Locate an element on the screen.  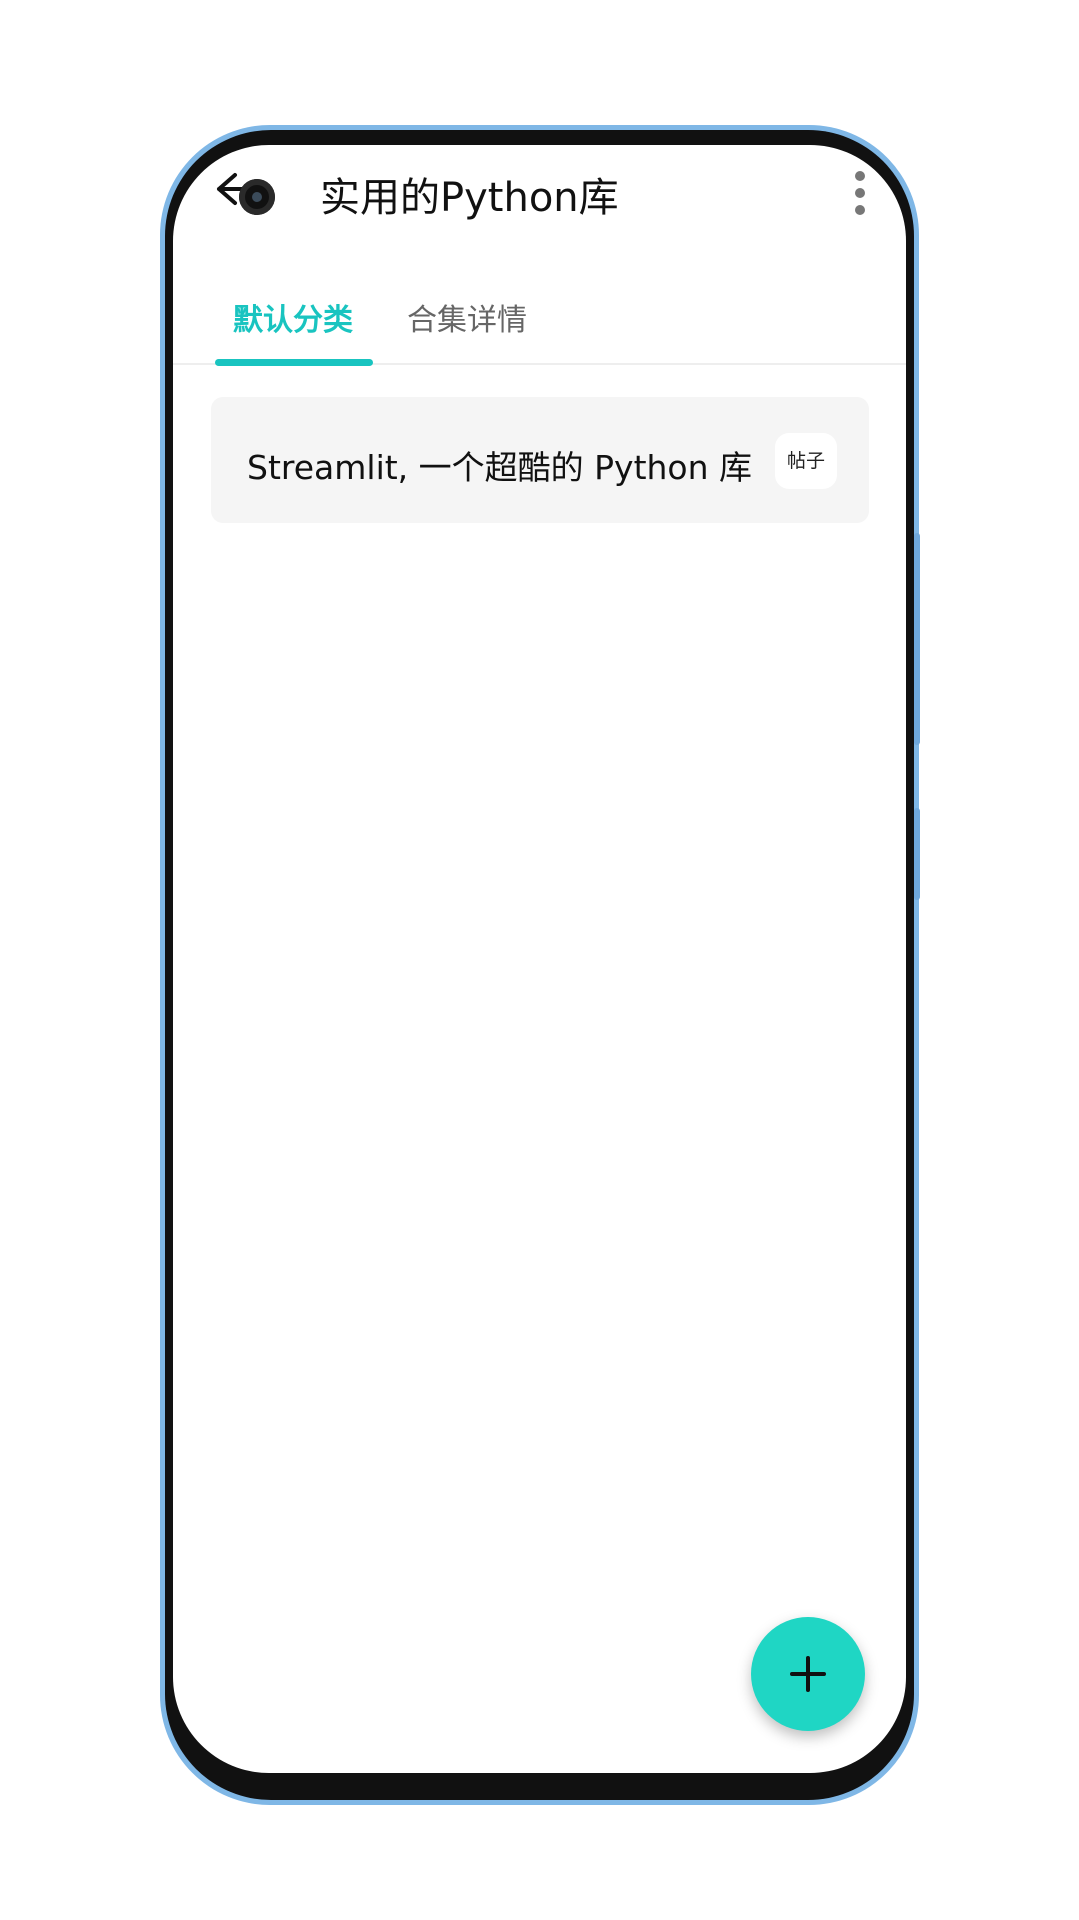
more-vertical-icon is located at coordinates (860, 193).